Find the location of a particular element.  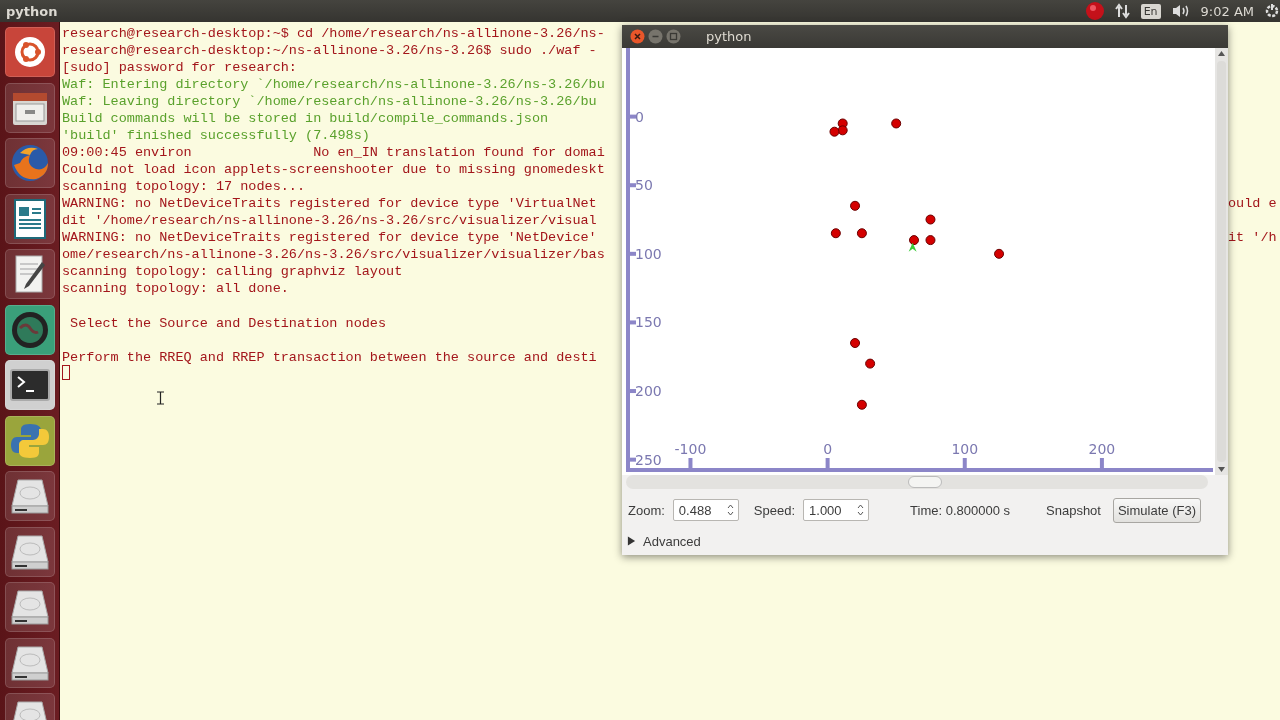

axis-tick-label: -100 is located at coordinates (690, 449).